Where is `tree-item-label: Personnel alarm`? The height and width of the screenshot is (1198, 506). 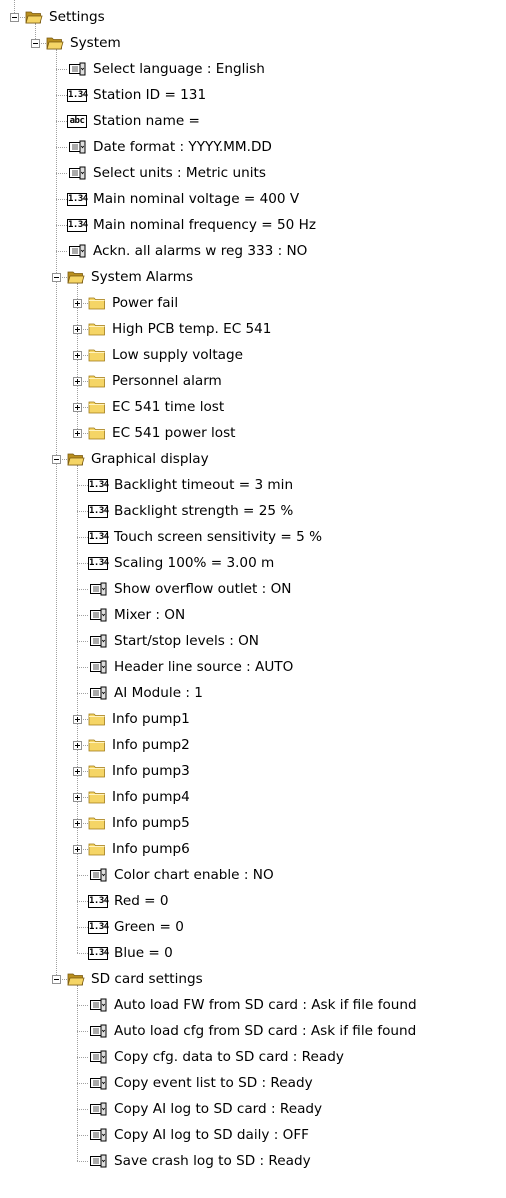
tree-item-label: Personnel alarm is located at coordinates (167, 381).